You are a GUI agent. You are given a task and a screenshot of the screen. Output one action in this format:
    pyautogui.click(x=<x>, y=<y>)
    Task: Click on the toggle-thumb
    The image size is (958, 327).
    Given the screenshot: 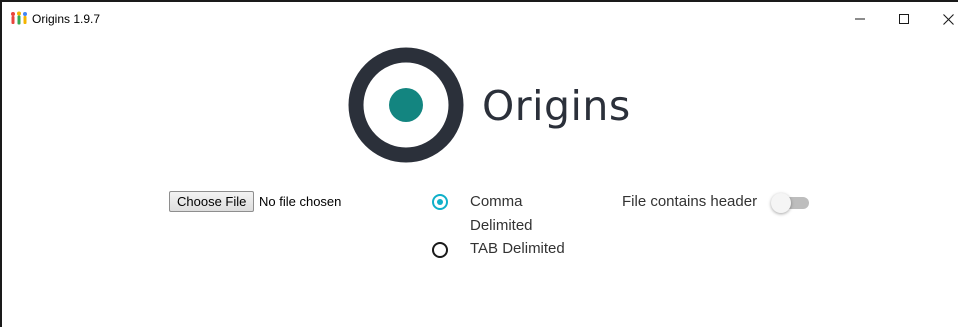 What is the action you would take?
    pyautogui.click(x=781, y=203)
    